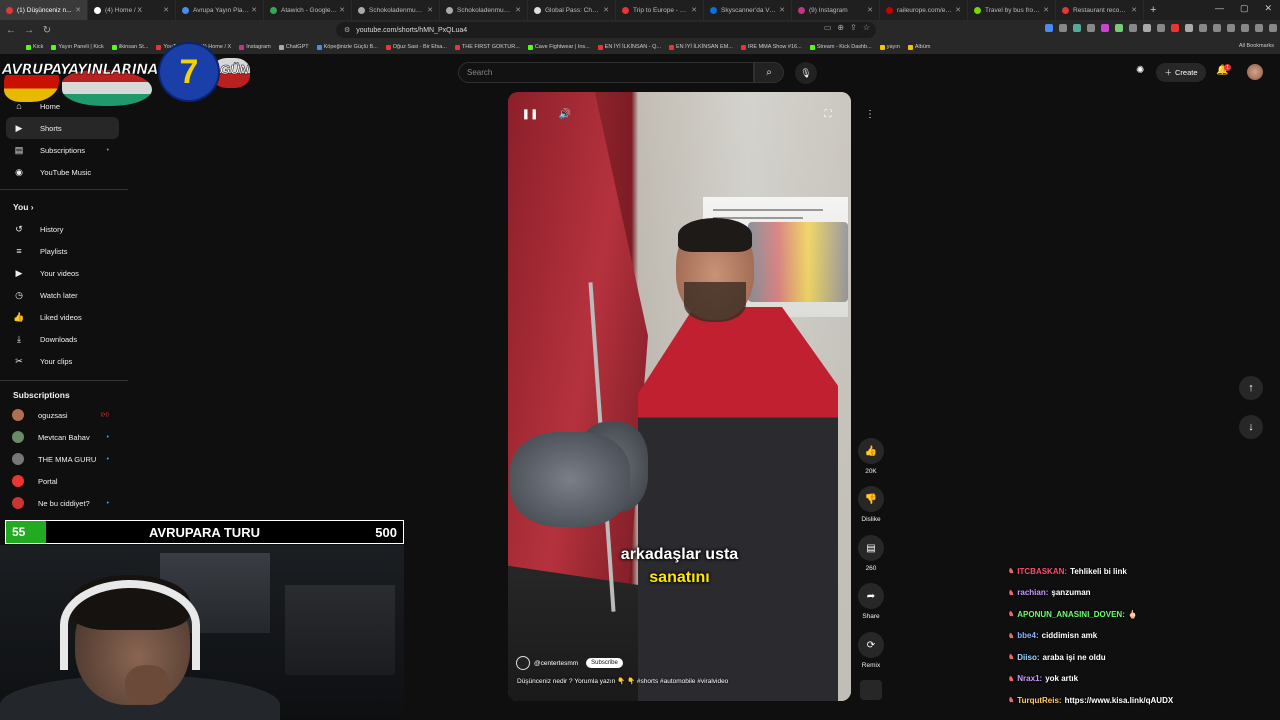  What do you see at coordinates (871, 451) in the screenshot?
I see `like-button: 👍` at bounding box center [871, 451].